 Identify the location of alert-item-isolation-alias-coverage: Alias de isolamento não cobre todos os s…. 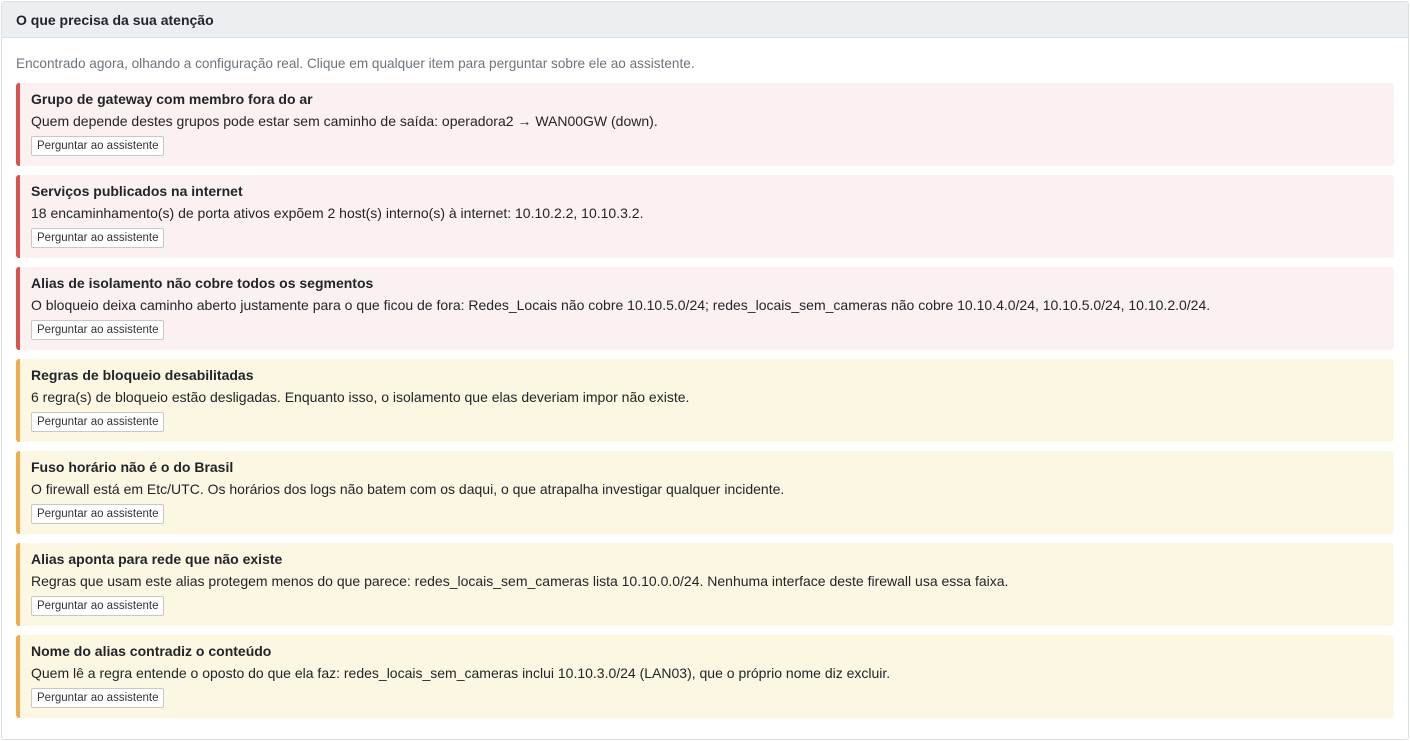
(705, 308).